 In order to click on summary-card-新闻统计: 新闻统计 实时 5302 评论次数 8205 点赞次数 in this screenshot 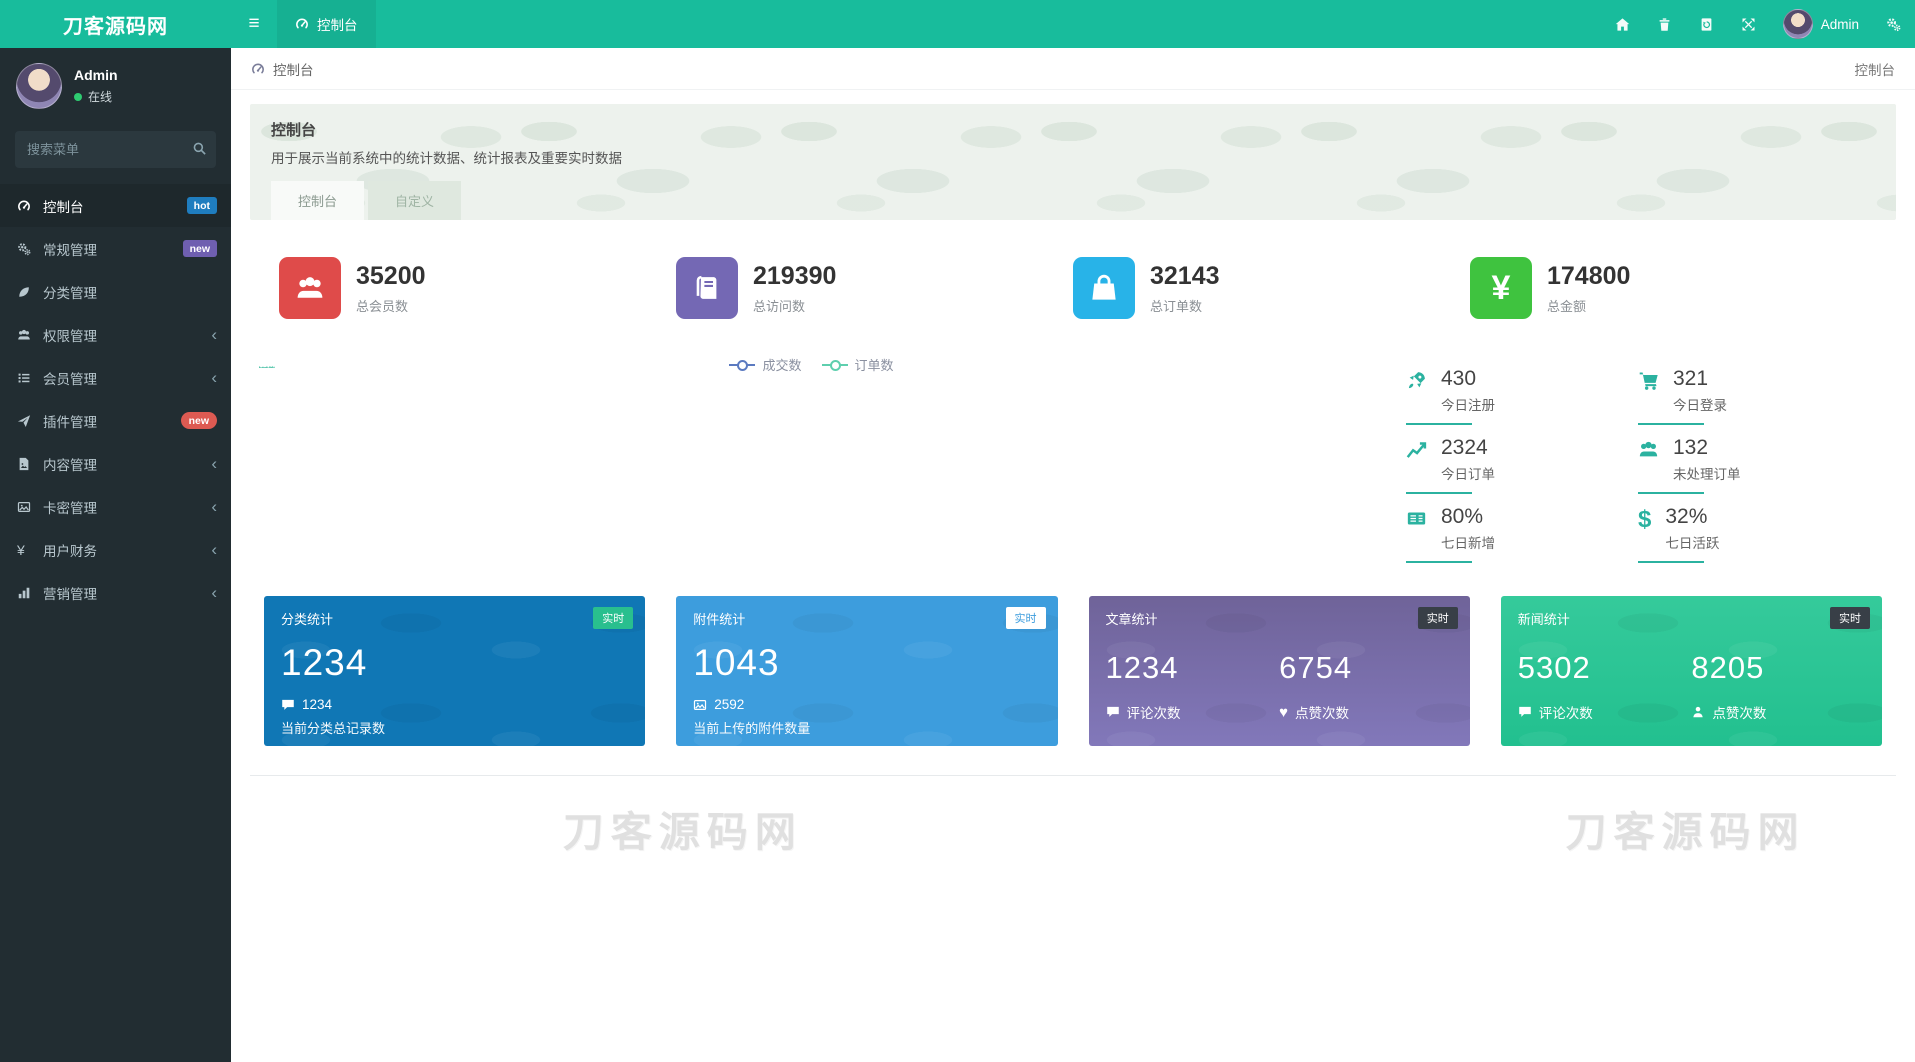, I will do `click(1691, 671)`.